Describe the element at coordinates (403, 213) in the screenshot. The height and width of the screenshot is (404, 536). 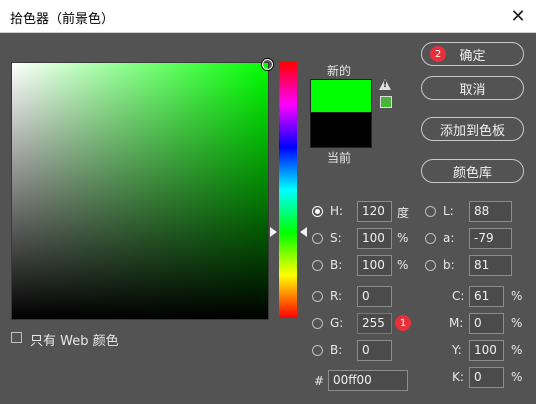
I see `h-unit: 度` at that location.